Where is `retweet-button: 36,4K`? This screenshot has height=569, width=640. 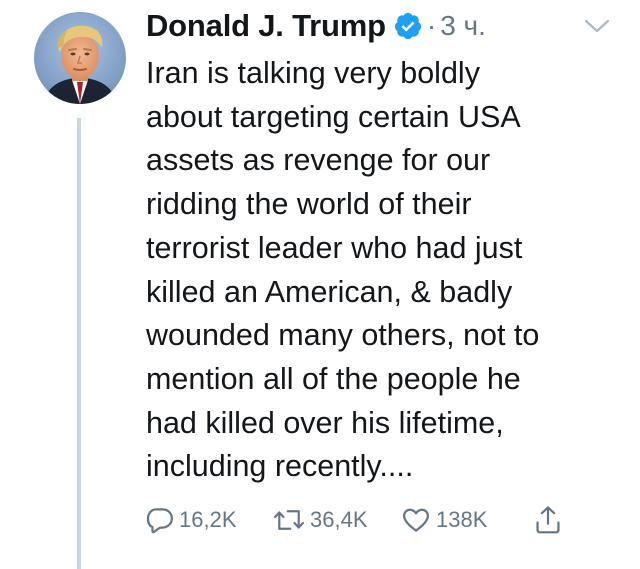 retweet-button: 36,4K is located at coordinates (320, 520).